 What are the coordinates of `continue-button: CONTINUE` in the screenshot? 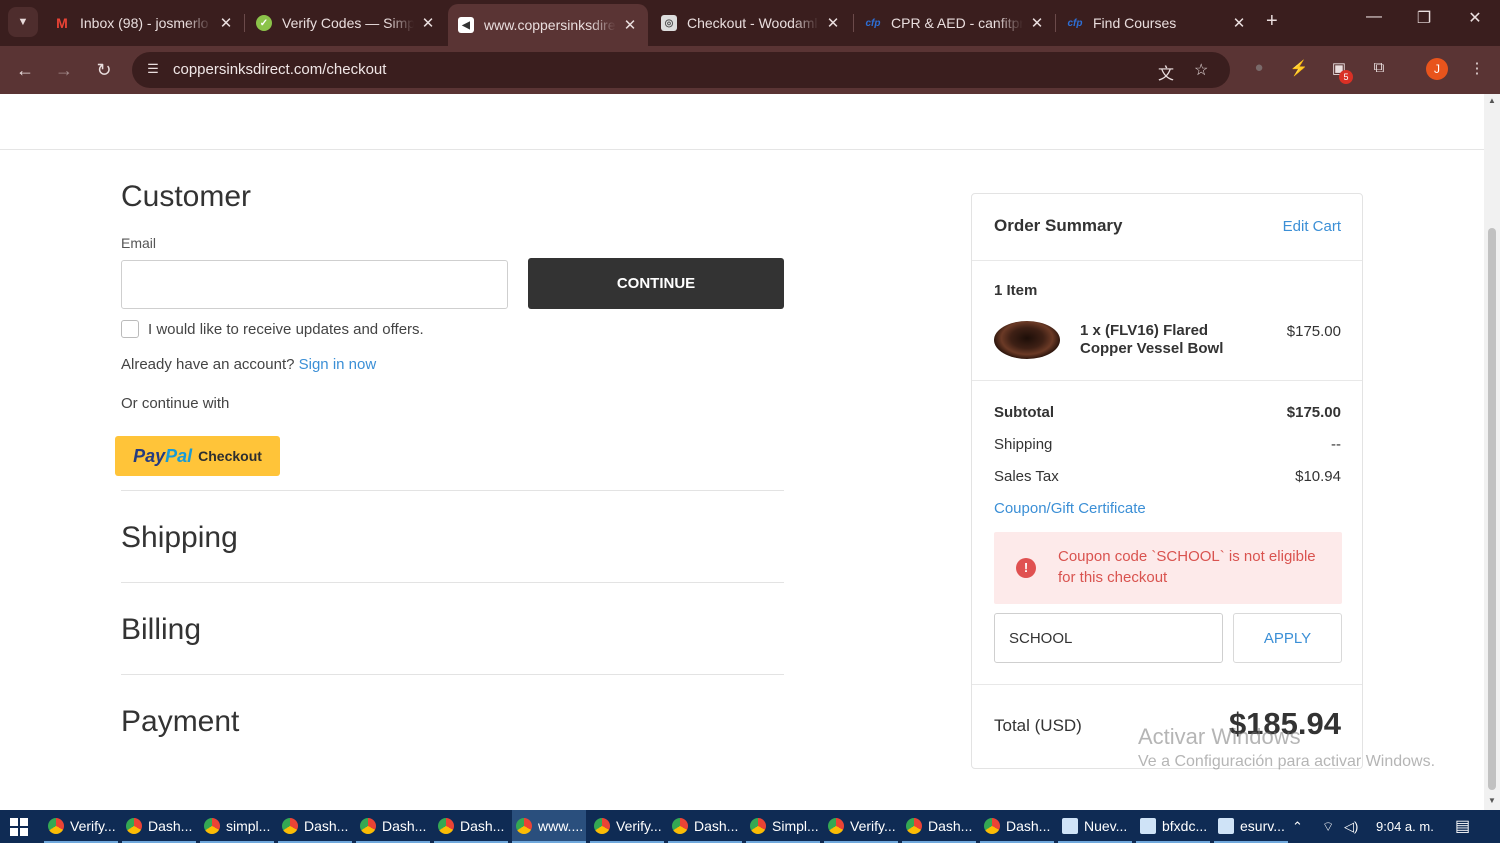 It's located at (656, 283).